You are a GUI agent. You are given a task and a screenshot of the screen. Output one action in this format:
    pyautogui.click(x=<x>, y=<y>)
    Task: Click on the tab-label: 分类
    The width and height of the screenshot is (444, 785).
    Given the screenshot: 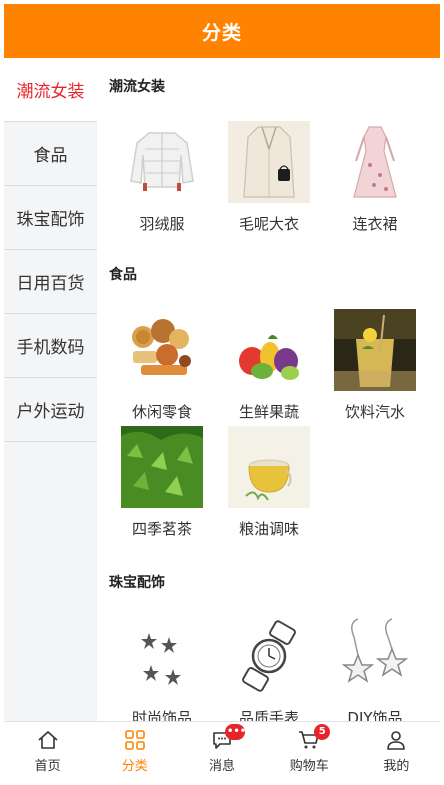 What is the action you would take?
    pyautogui.click(x=134, y=766)
    